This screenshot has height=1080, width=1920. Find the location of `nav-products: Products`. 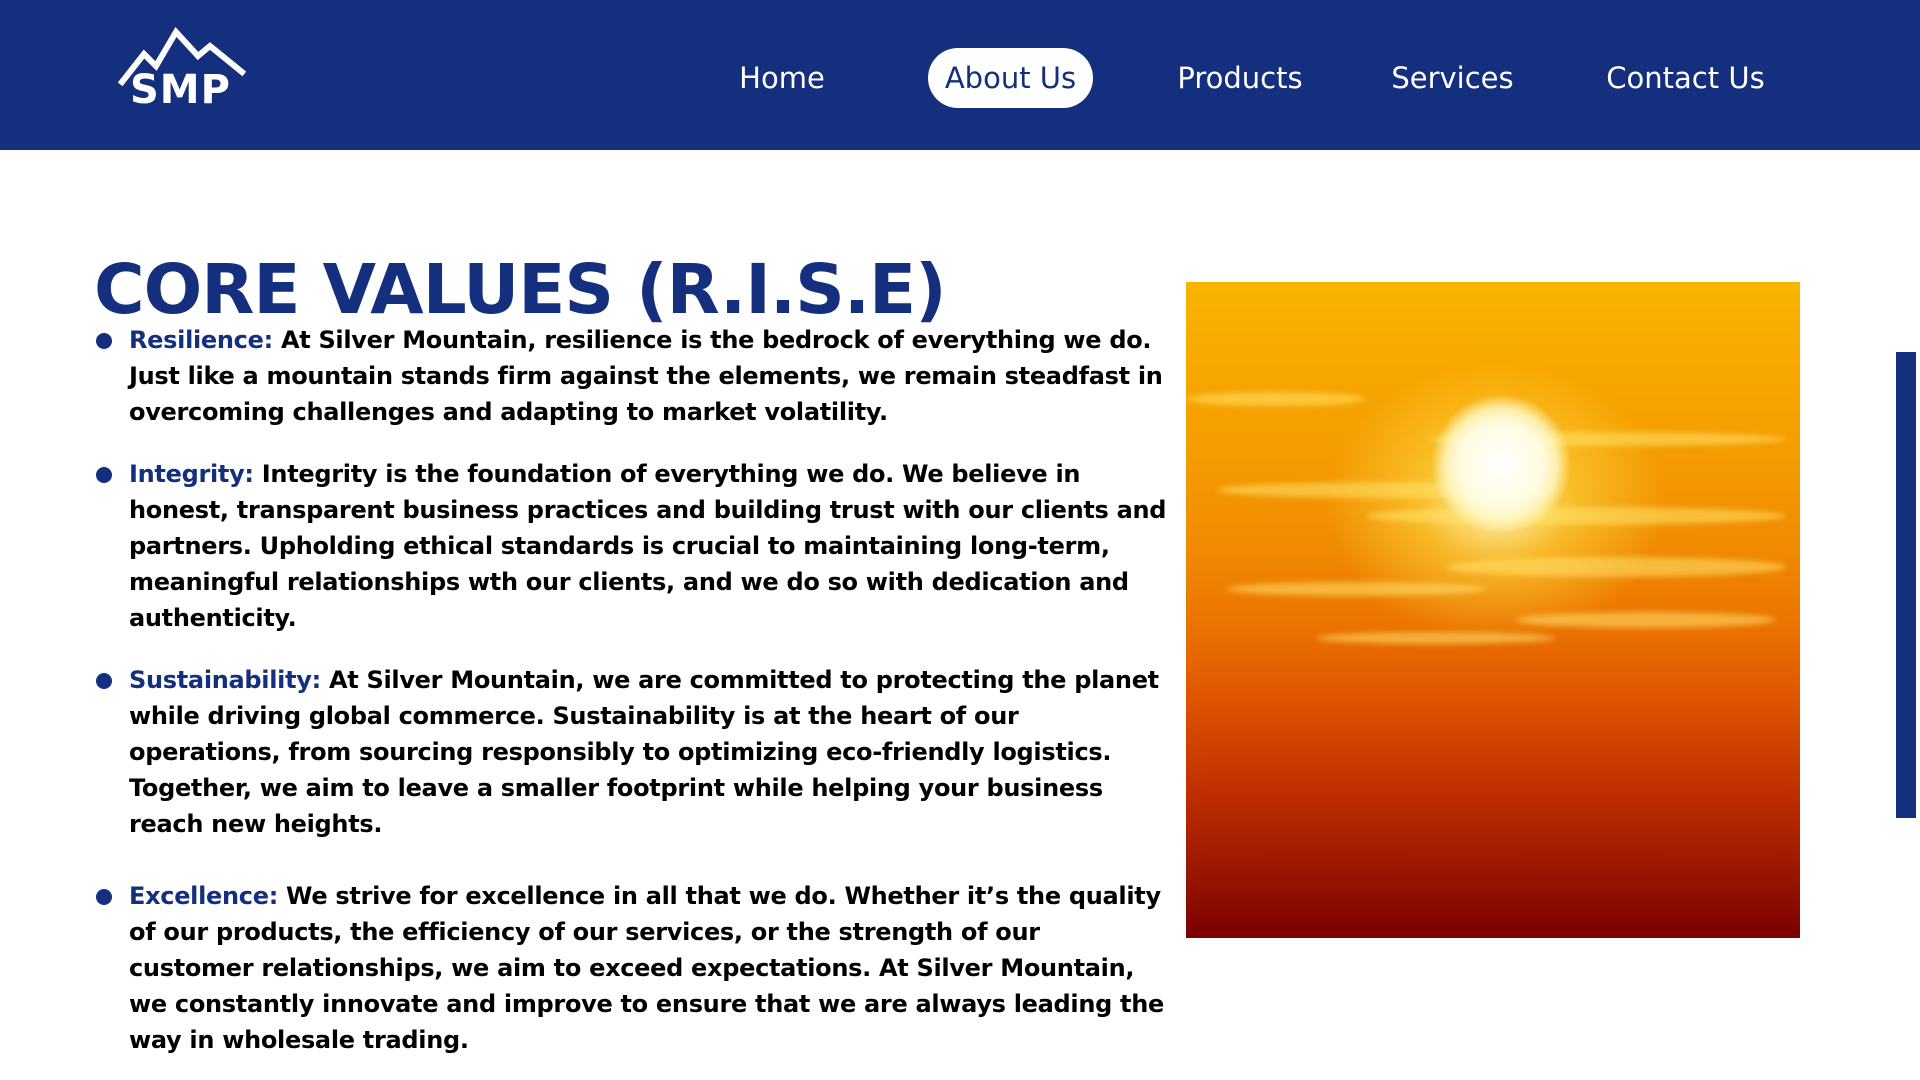

nav-products: Products is located at coordinates (1240, 78).